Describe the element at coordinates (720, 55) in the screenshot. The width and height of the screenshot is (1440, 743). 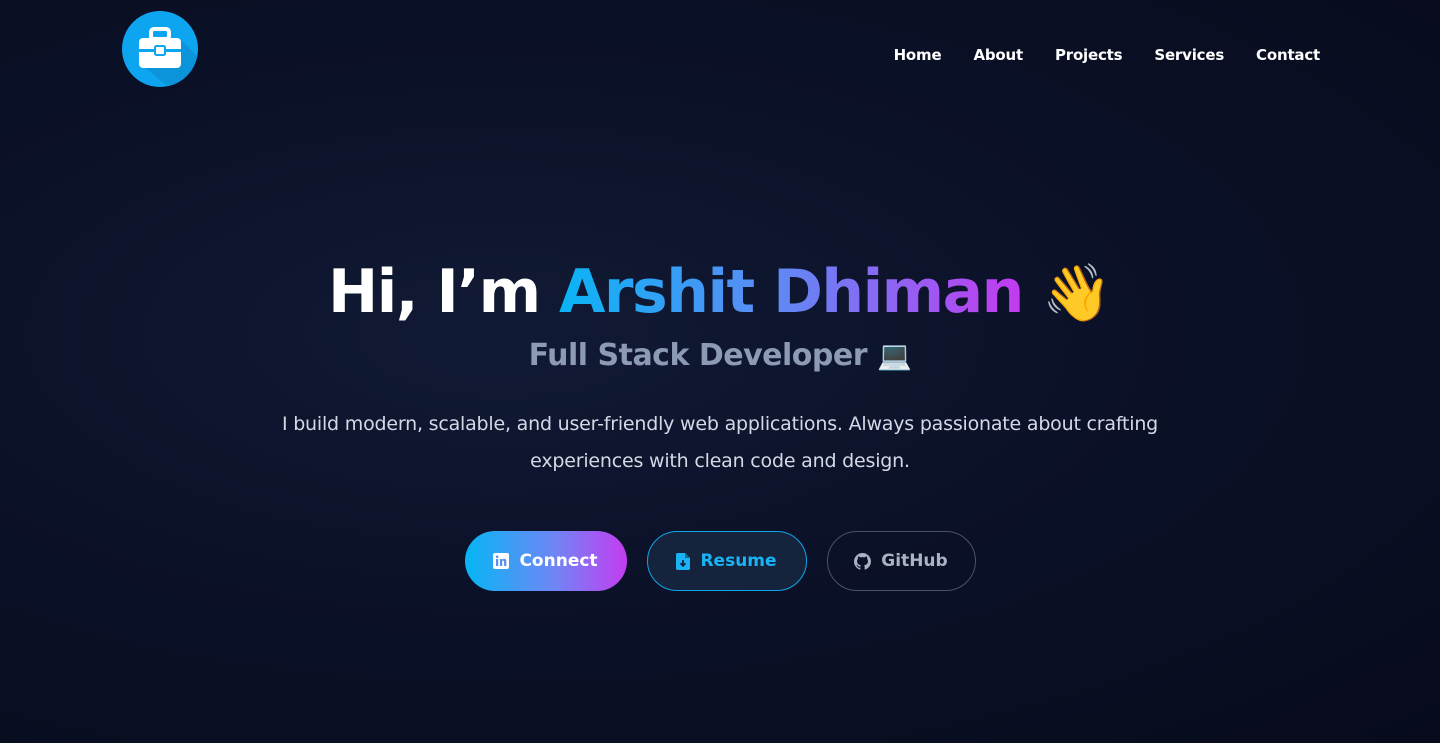
I see `site-header: Home About Projects Services Contact` at that location.